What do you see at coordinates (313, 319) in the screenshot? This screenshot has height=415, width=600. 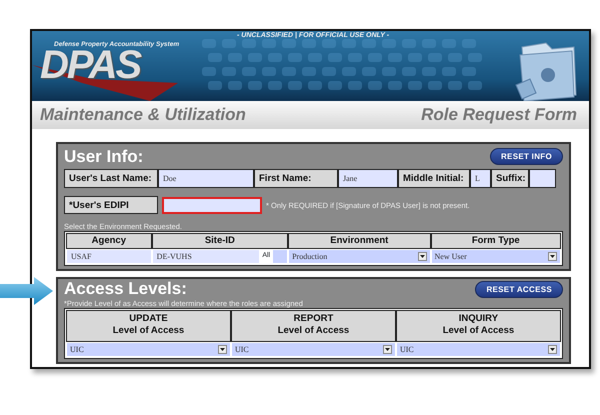 I see `column-title: REPORT` at bounding box center [313, 319].